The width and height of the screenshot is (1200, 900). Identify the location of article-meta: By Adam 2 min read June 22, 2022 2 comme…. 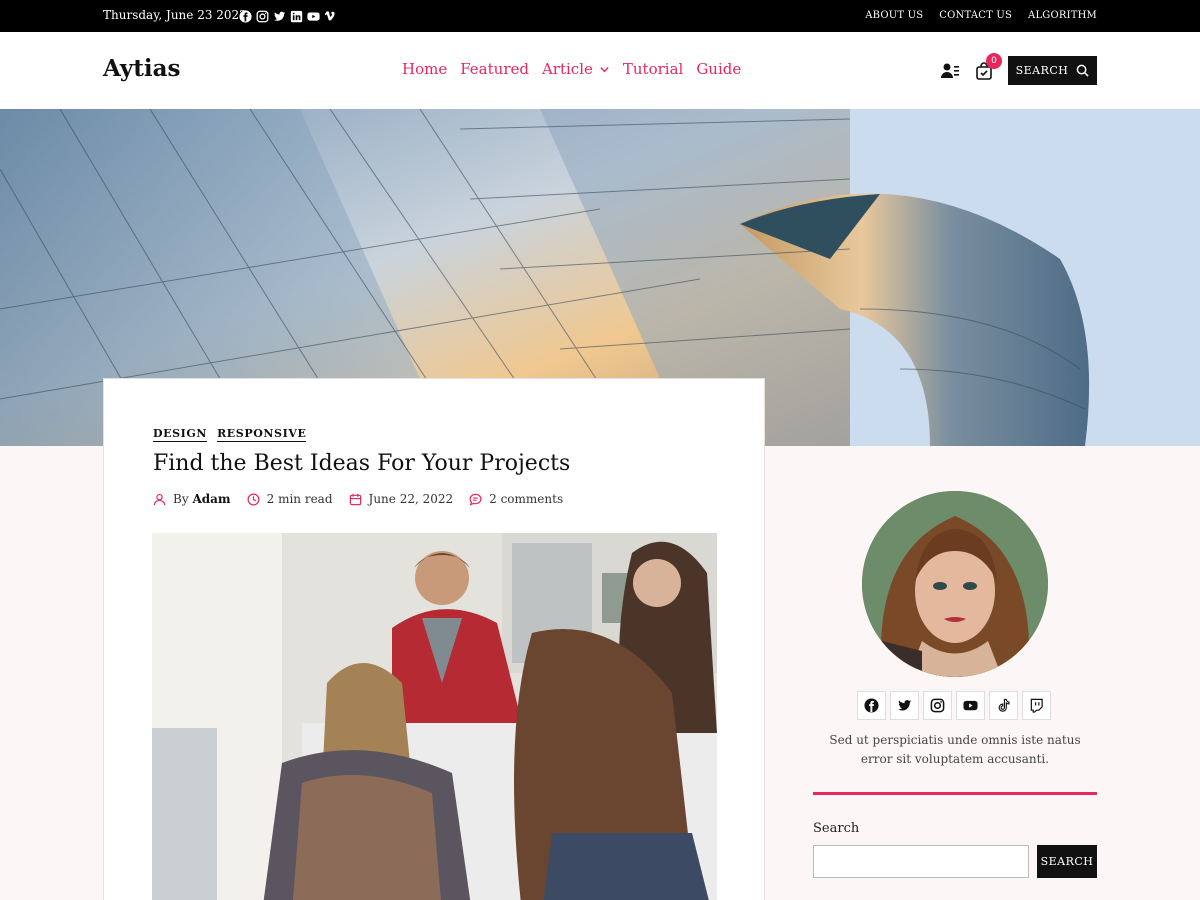
(358, 499).